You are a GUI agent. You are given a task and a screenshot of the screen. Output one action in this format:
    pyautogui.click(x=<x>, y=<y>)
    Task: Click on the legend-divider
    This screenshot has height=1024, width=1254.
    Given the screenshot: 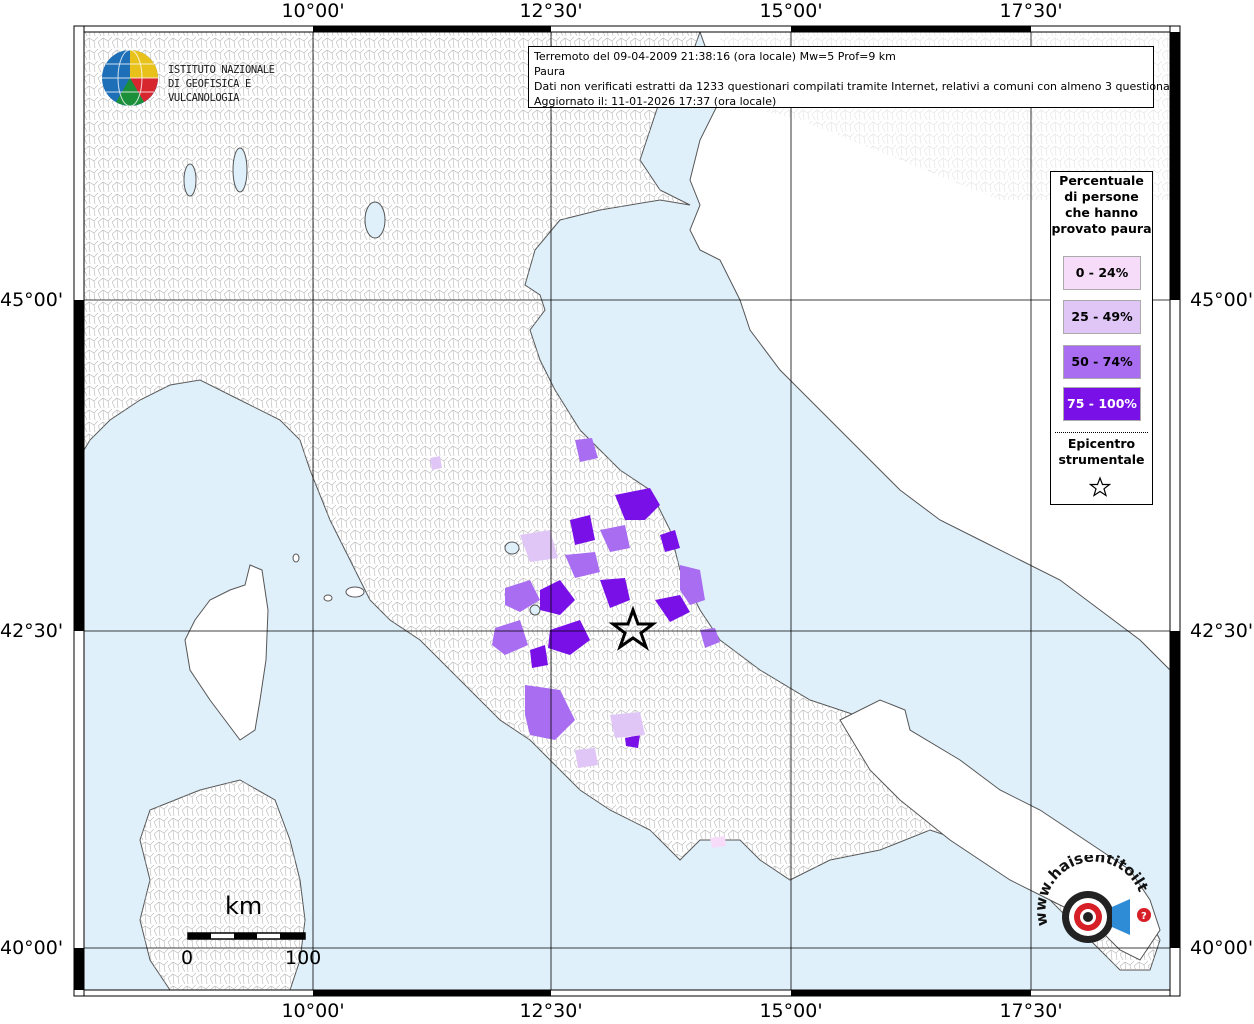 What is the action you would take?
    pyautogui.click(x=1101, y=432)
    